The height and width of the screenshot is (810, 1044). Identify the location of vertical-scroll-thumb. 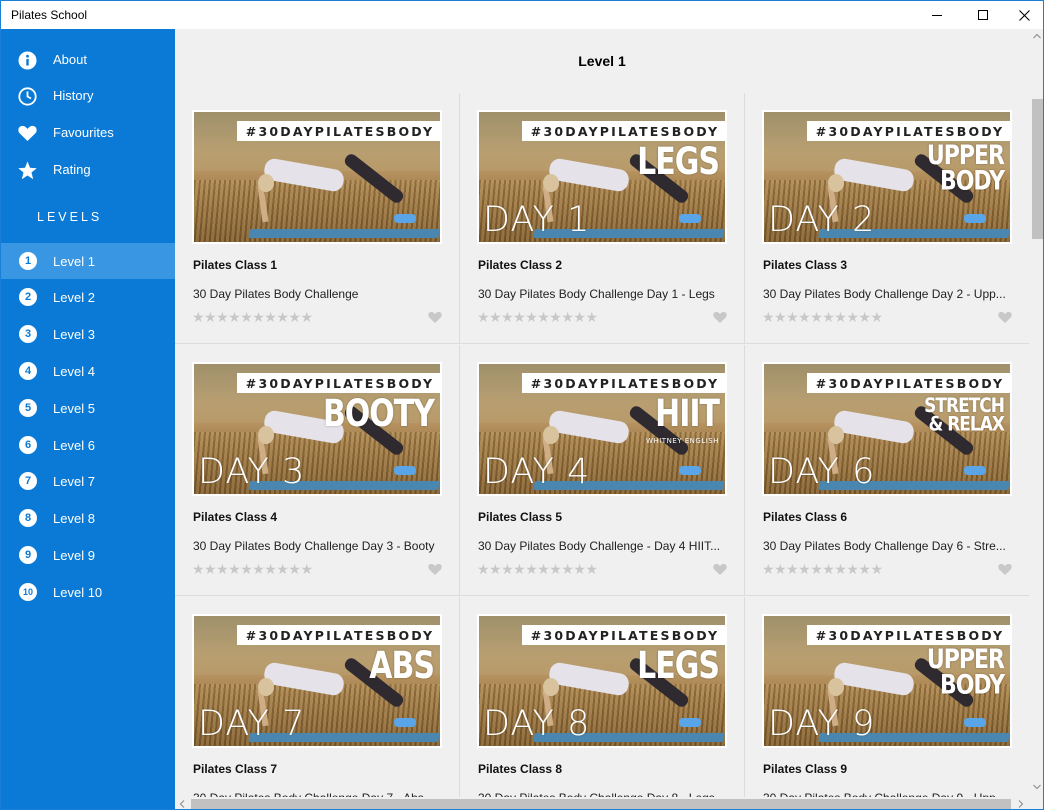
(1037, 169).